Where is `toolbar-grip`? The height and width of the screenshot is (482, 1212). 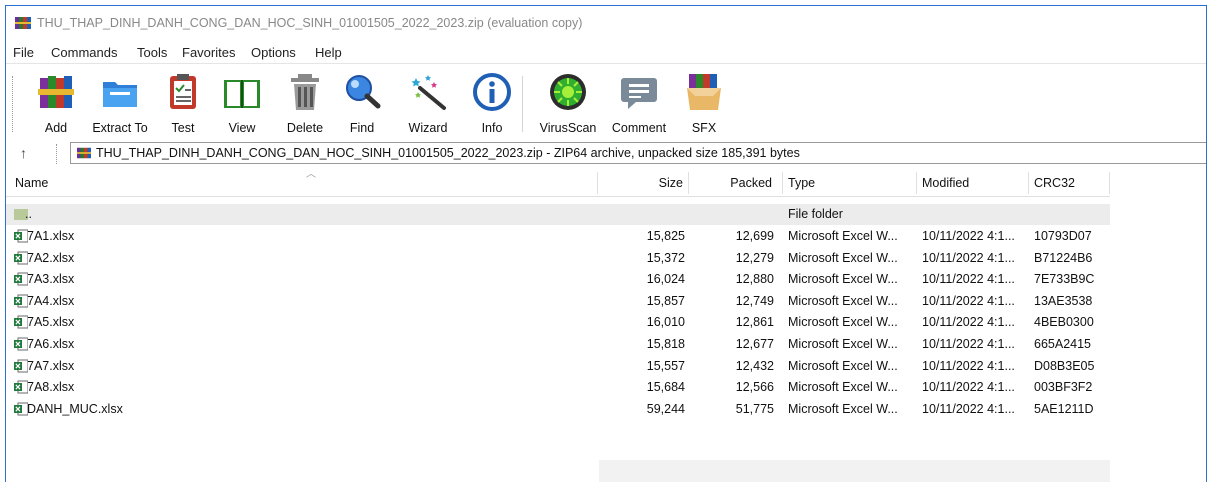
toolbar-grip is located at coordinates (14, 104).